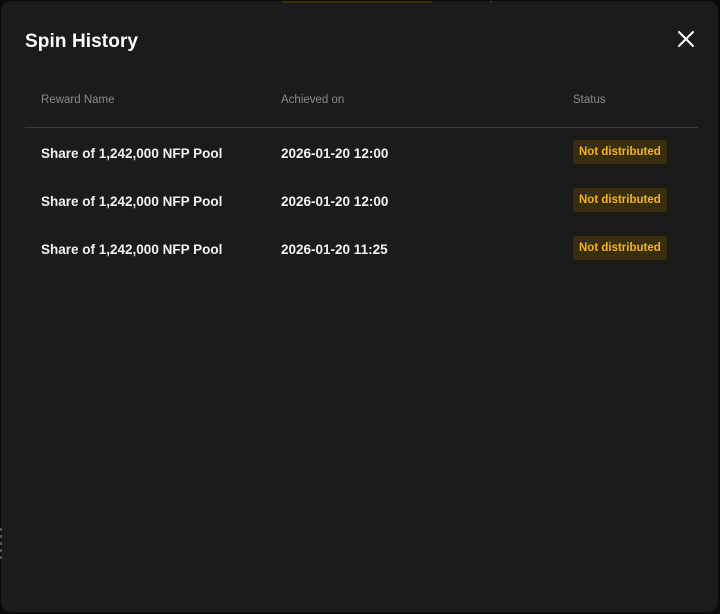 This screenshot has width=720, height=614. I want to click on background-edge-dots, so click(1, 545).